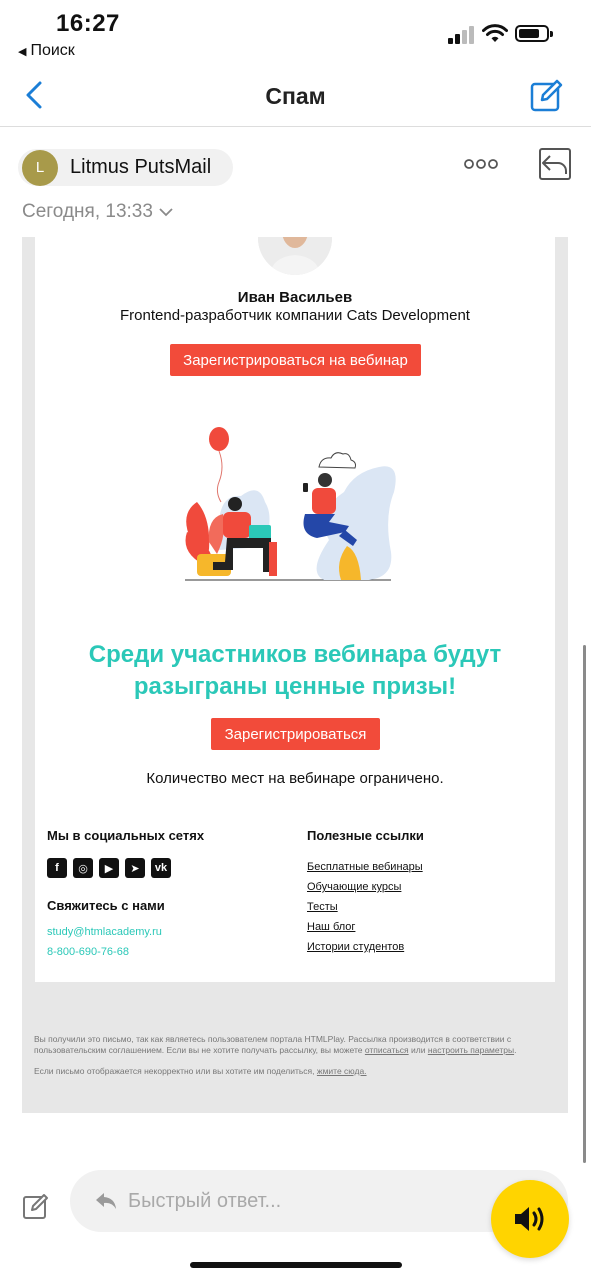  I want to click on chevron-down-icon, so click(166, 212).